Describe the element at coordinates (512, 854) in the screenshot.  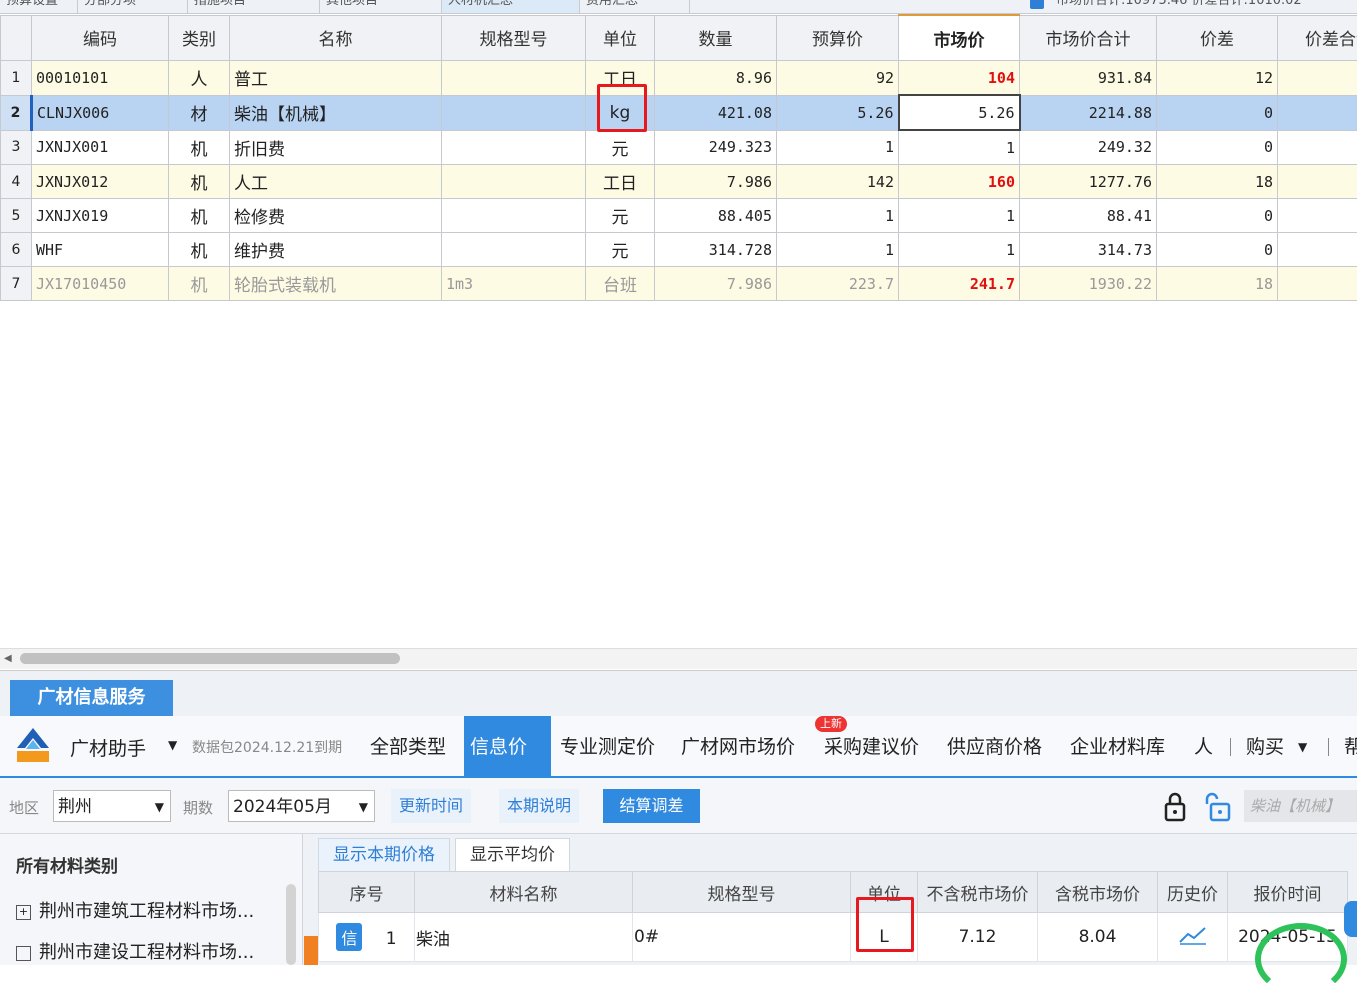
I see `tab-average-price: 显示平均价` at that location.